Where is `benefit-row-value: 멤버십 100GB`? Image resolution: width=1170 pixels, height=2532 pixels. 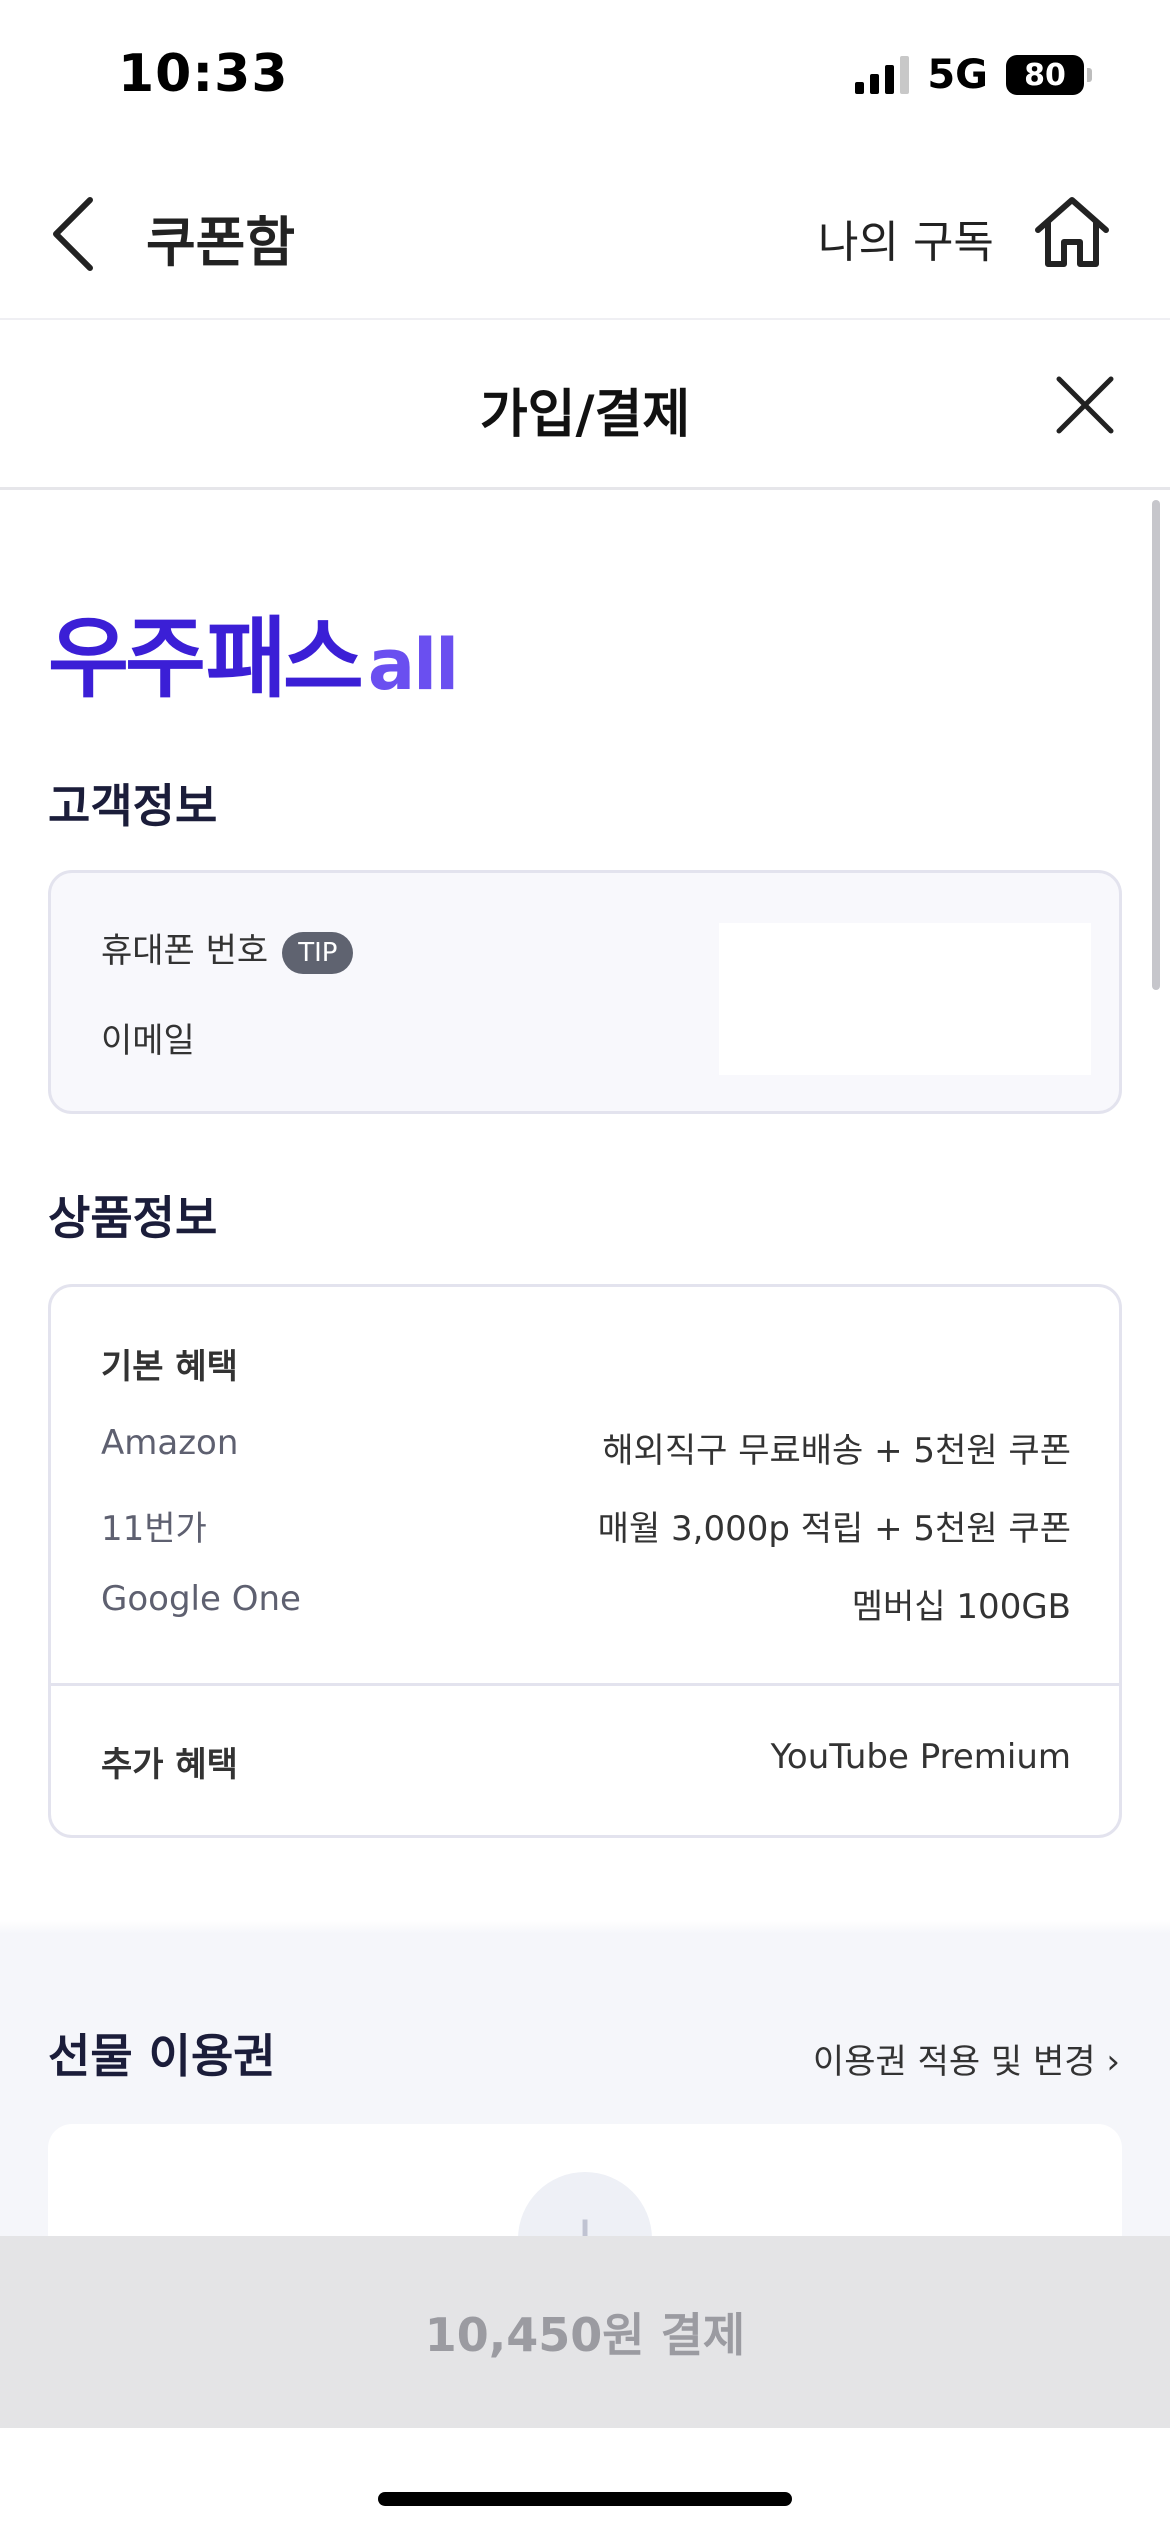 benefit-row-value: 멤버십 100GB is located at coordinates (961, 1607).